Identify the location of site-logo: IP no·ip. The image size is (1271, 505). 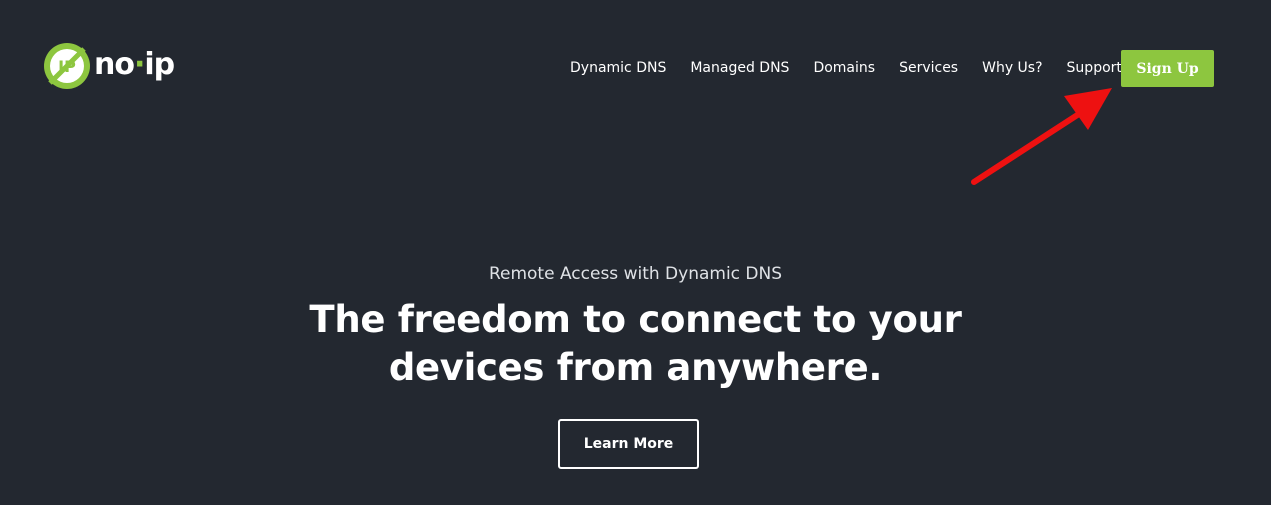
(108, 66).